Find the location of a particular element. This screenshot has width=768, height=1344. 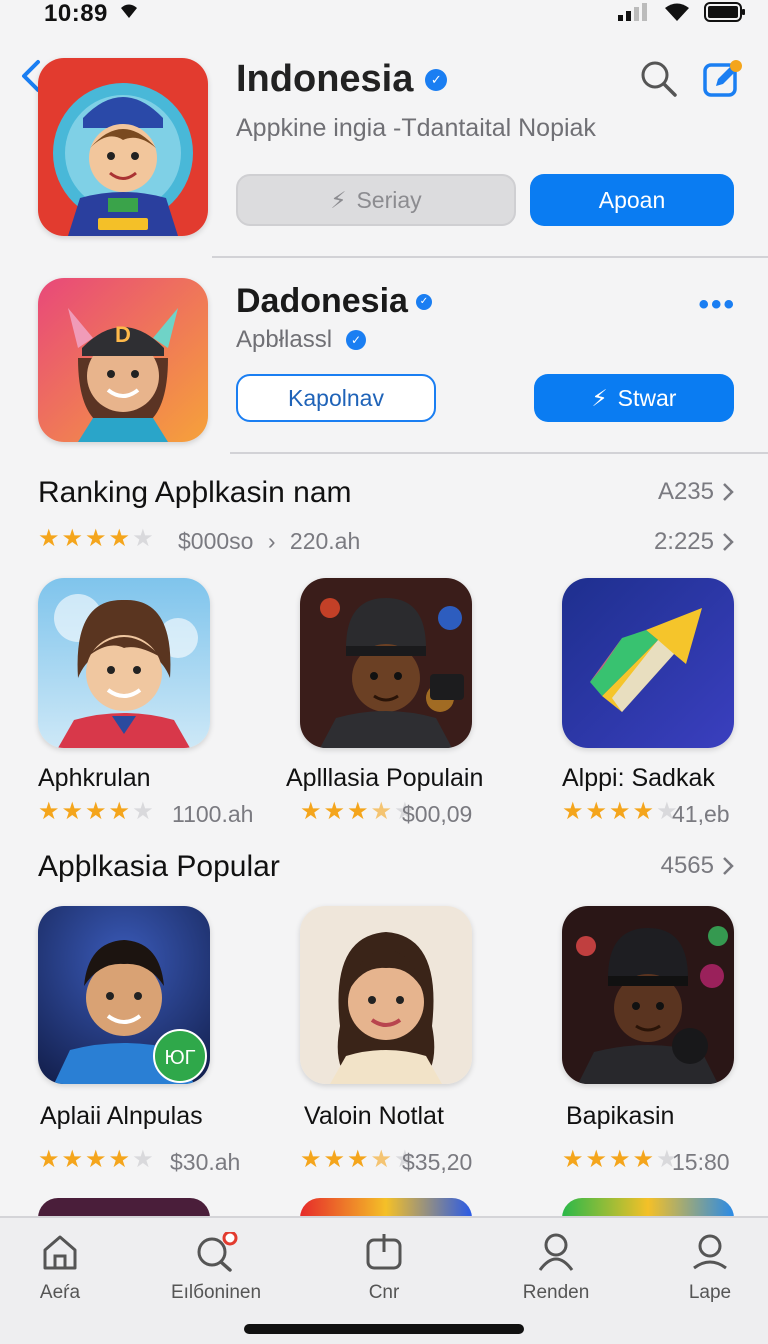

tab-profile: Lape is located at coordinates (704, 1268).